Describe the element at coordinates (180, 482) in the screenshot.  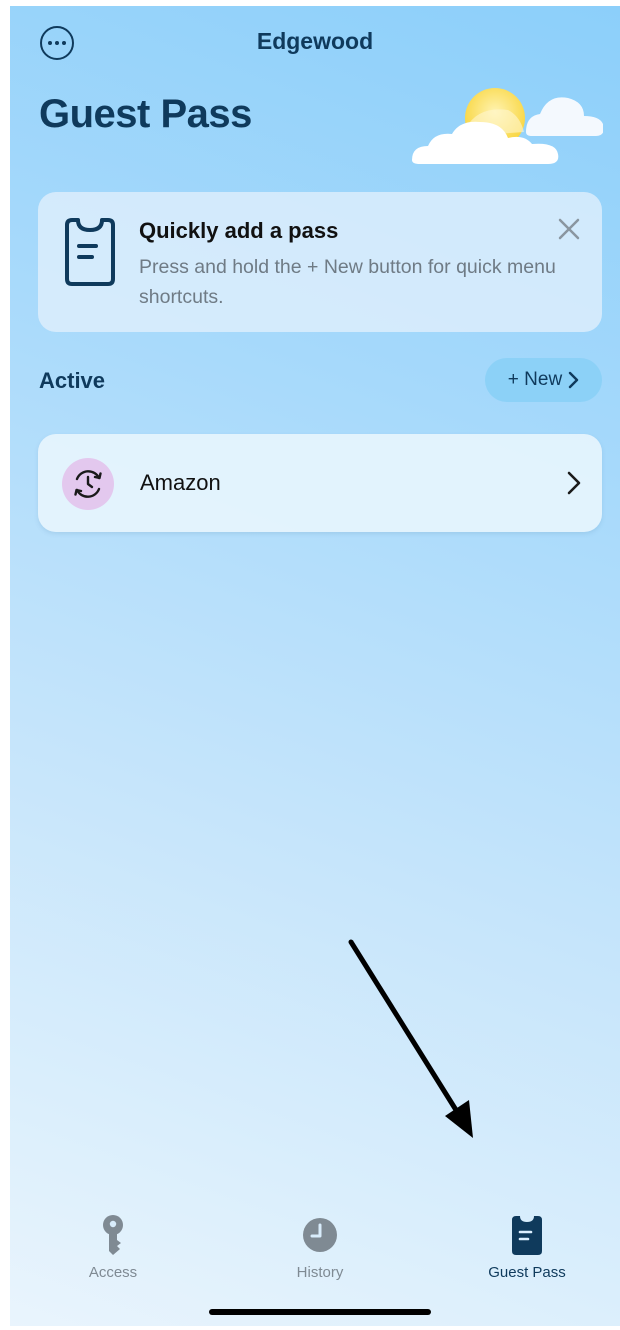
I see `pass-label: Amazon` at that location.